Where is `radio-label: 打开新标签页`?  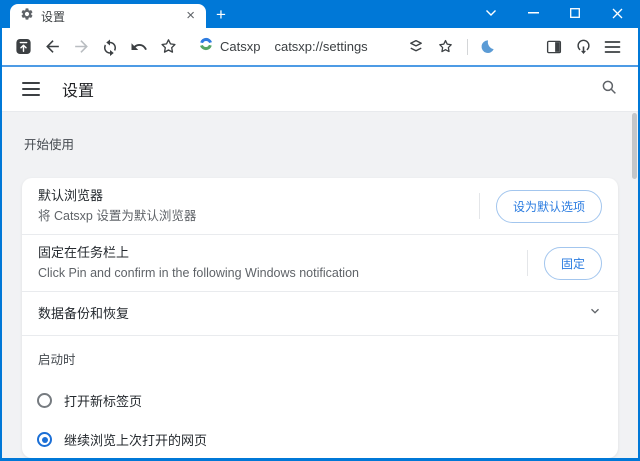
radio-label: 打开新标签页 is located at coordinates (103, 401).